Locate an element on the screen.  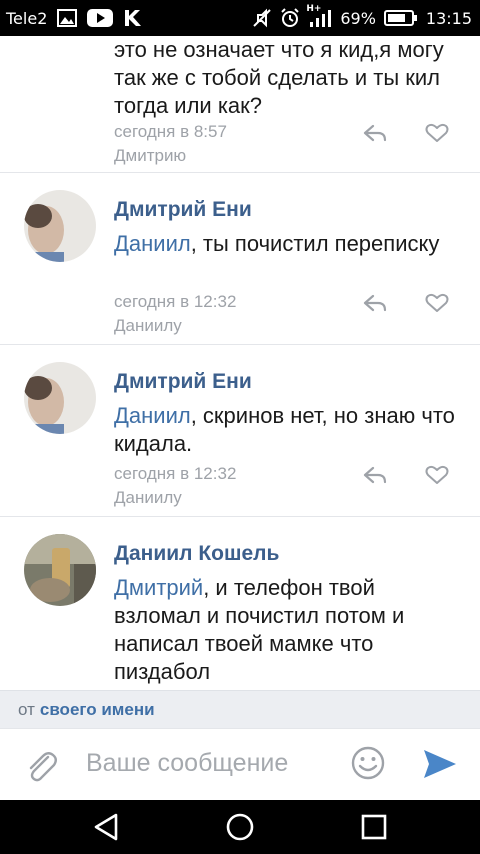
back-button is located at coordinates (106, 827).